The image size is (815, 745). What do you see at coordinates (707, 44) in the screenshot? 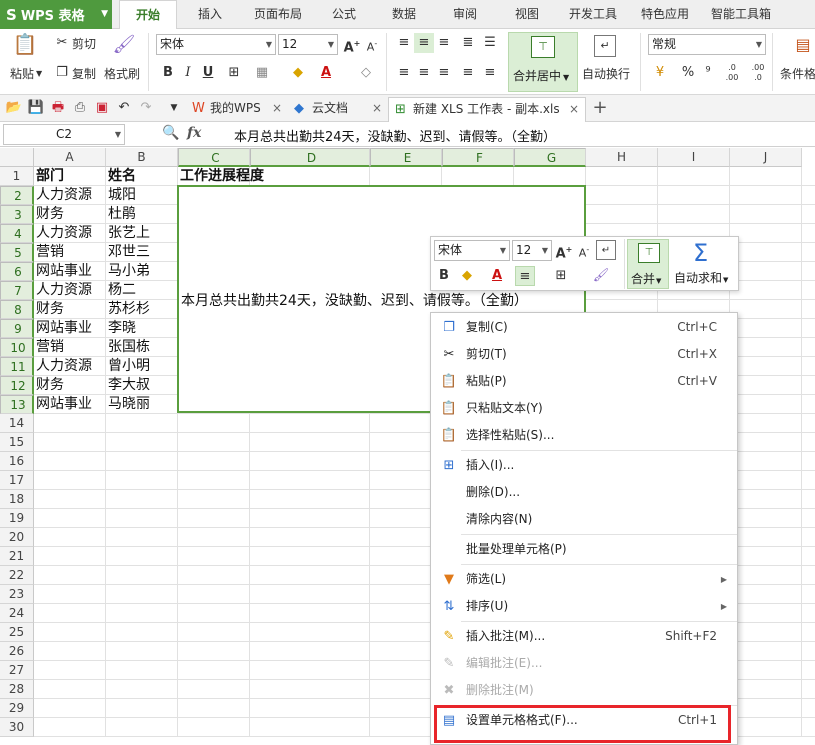
I see `number-format-select: 常规 ▼` at bounding box center [707, 44].